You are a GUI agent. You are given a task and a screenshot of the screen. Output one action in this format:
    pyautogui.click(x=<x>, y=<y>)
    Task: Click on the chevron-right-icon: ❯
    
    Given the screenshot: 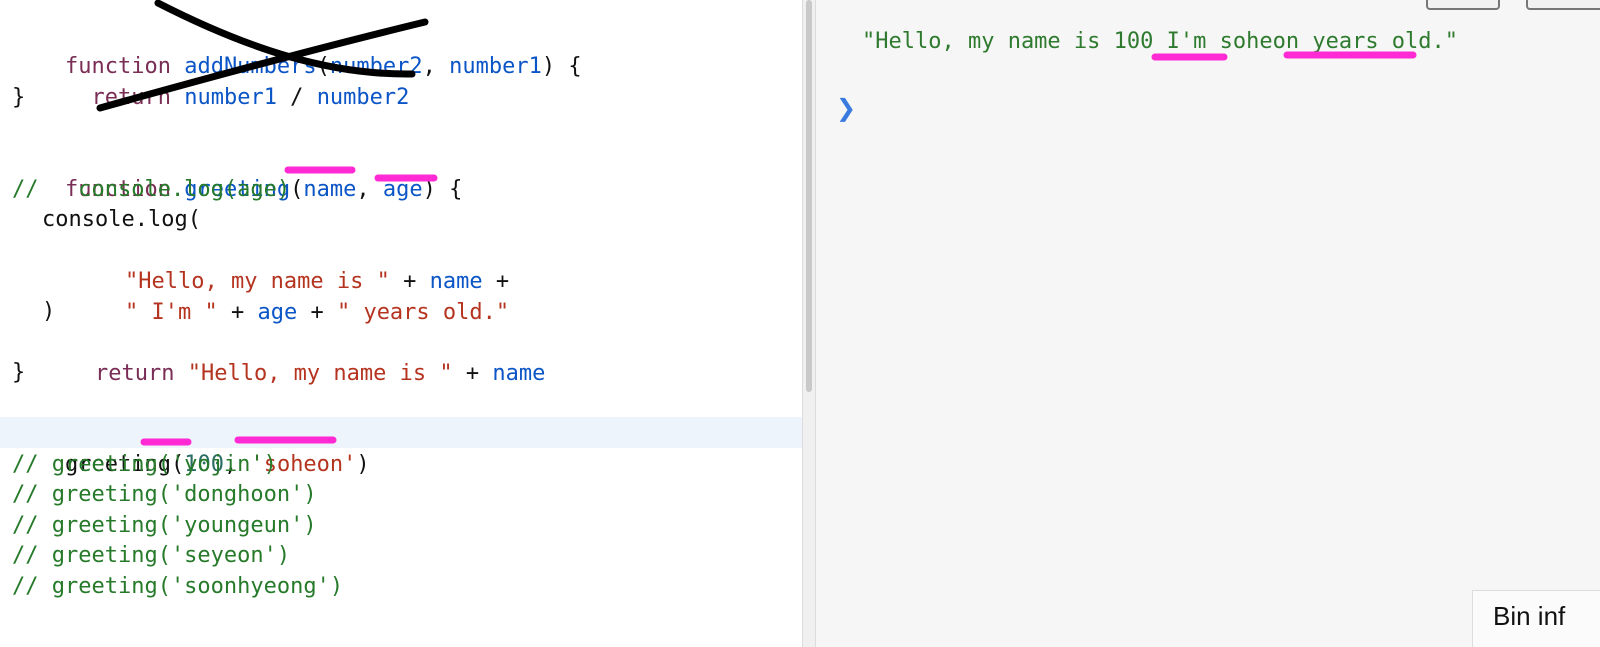 What is the action you would take?
    pyautogui.click(x=846, y=108)
    